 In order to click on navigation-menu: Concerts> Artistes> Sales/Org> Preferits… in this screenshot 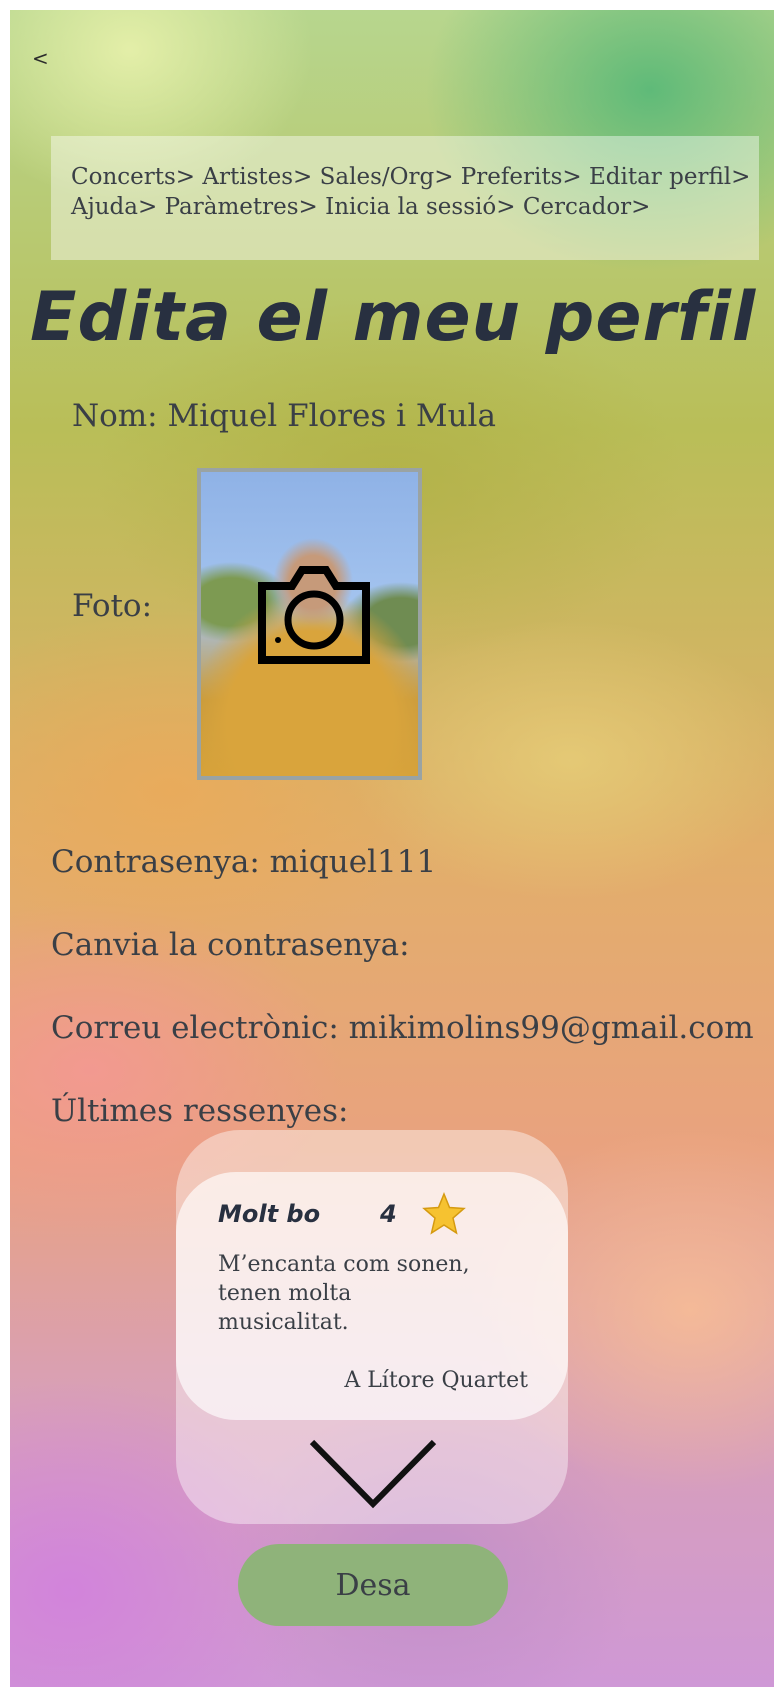, I will do `click(405, 198)`.